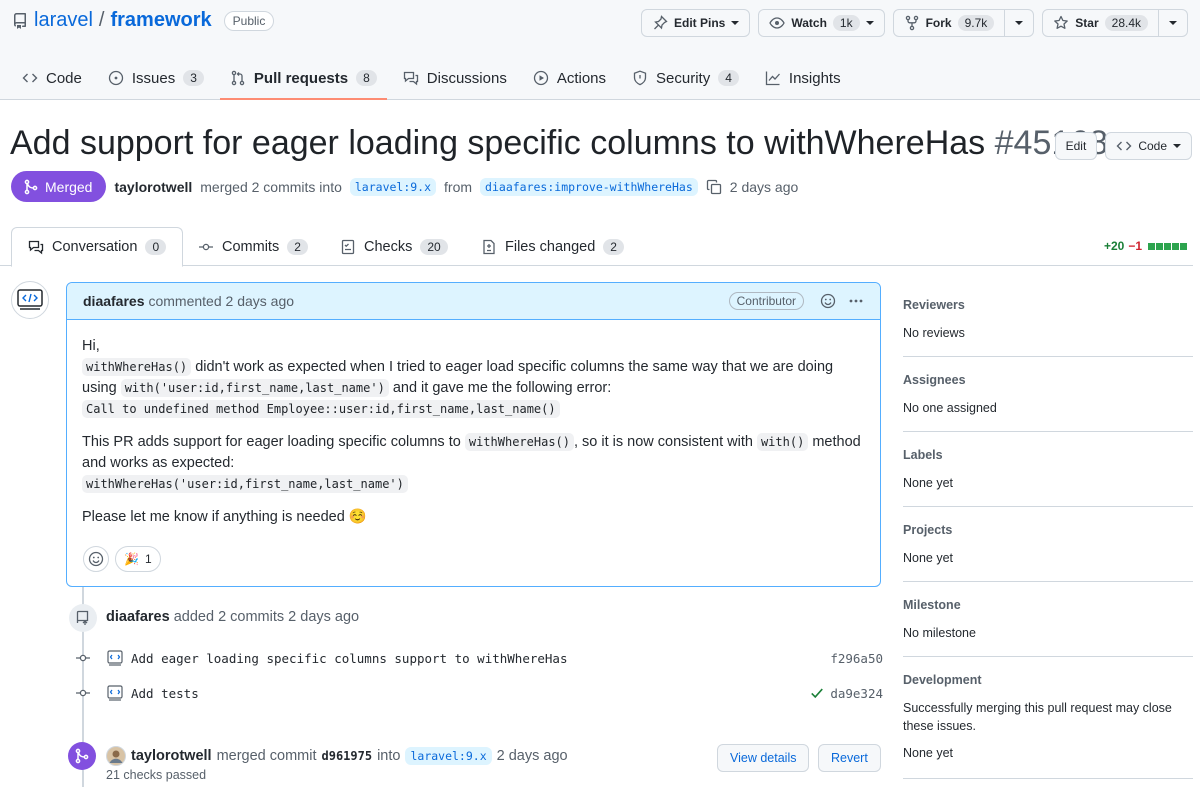  I want to click on tab-conversation: Conversation 0, so click(97, 247).